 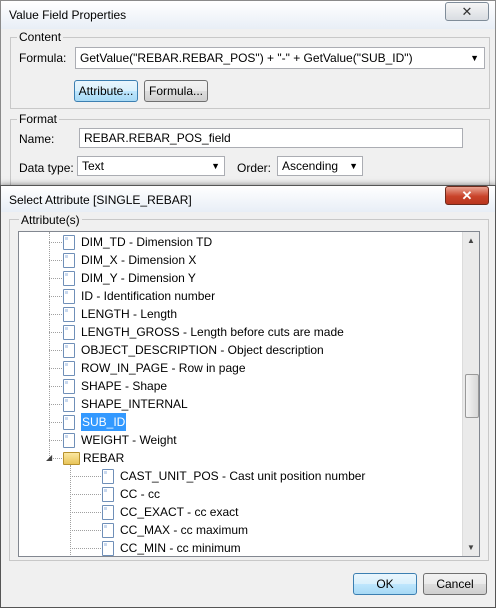 I want to click on dialog-title: Select Attribute [SINGLE_REBAR], so click(x=100, y=200).